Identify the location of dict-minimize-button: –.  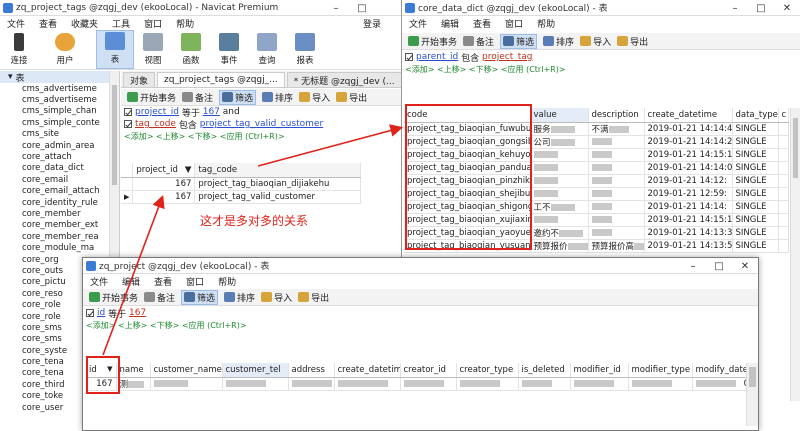
(735, 8).